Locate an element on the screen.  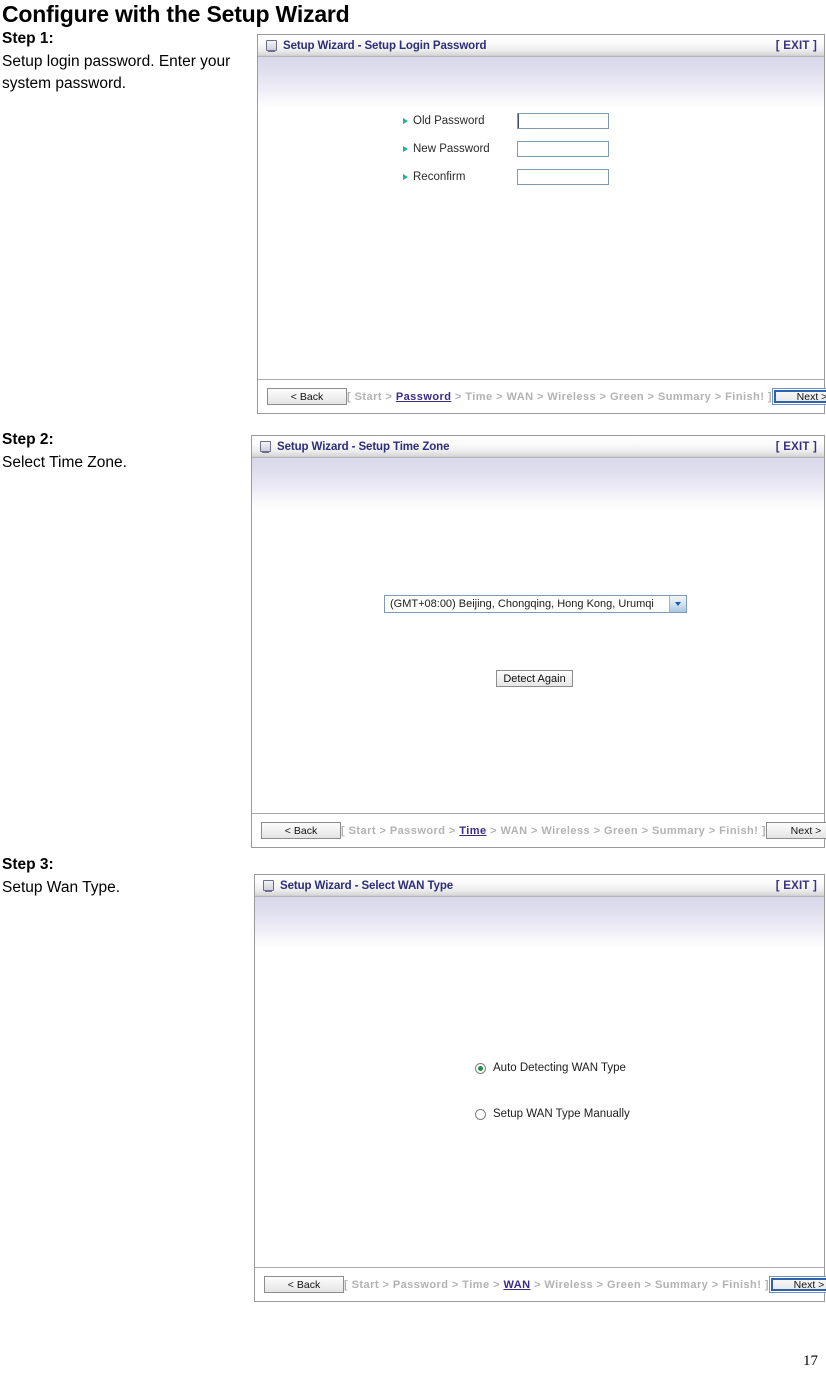
step-caption-3: Step 3: Setup Wan Type. is located at coordinates (127, 876).